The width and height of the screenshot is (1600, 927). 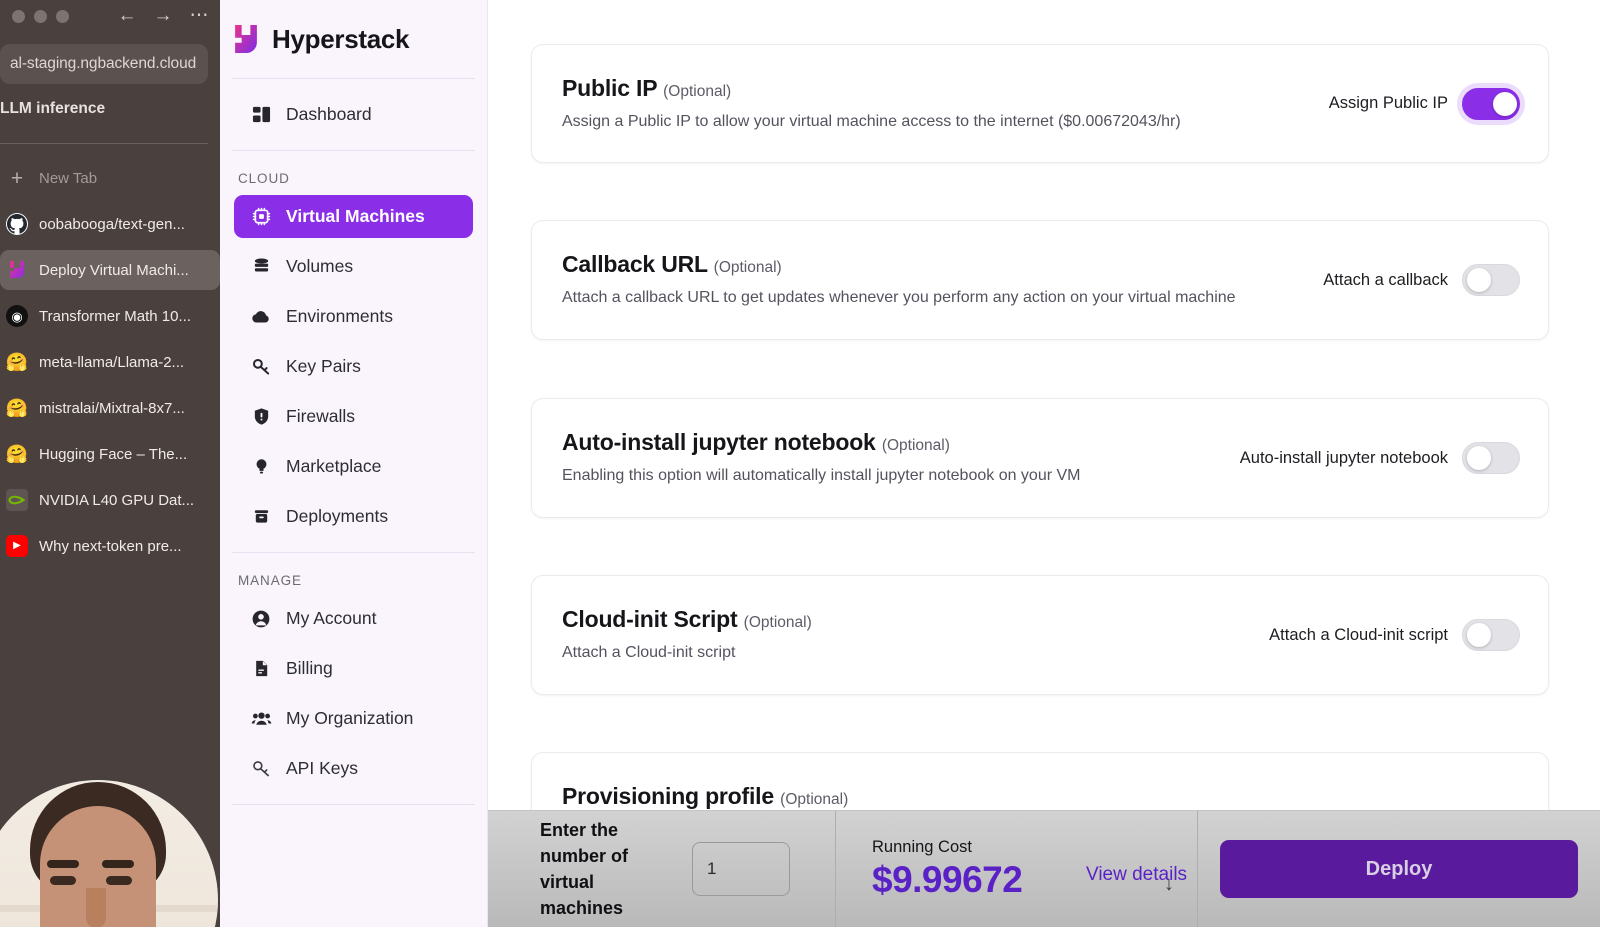 What do you see at coordinates (662, 869) in the screenshot?
I see `vm-count-section: Enter the number of virtual machines 1` at bounding box center [662, 869].